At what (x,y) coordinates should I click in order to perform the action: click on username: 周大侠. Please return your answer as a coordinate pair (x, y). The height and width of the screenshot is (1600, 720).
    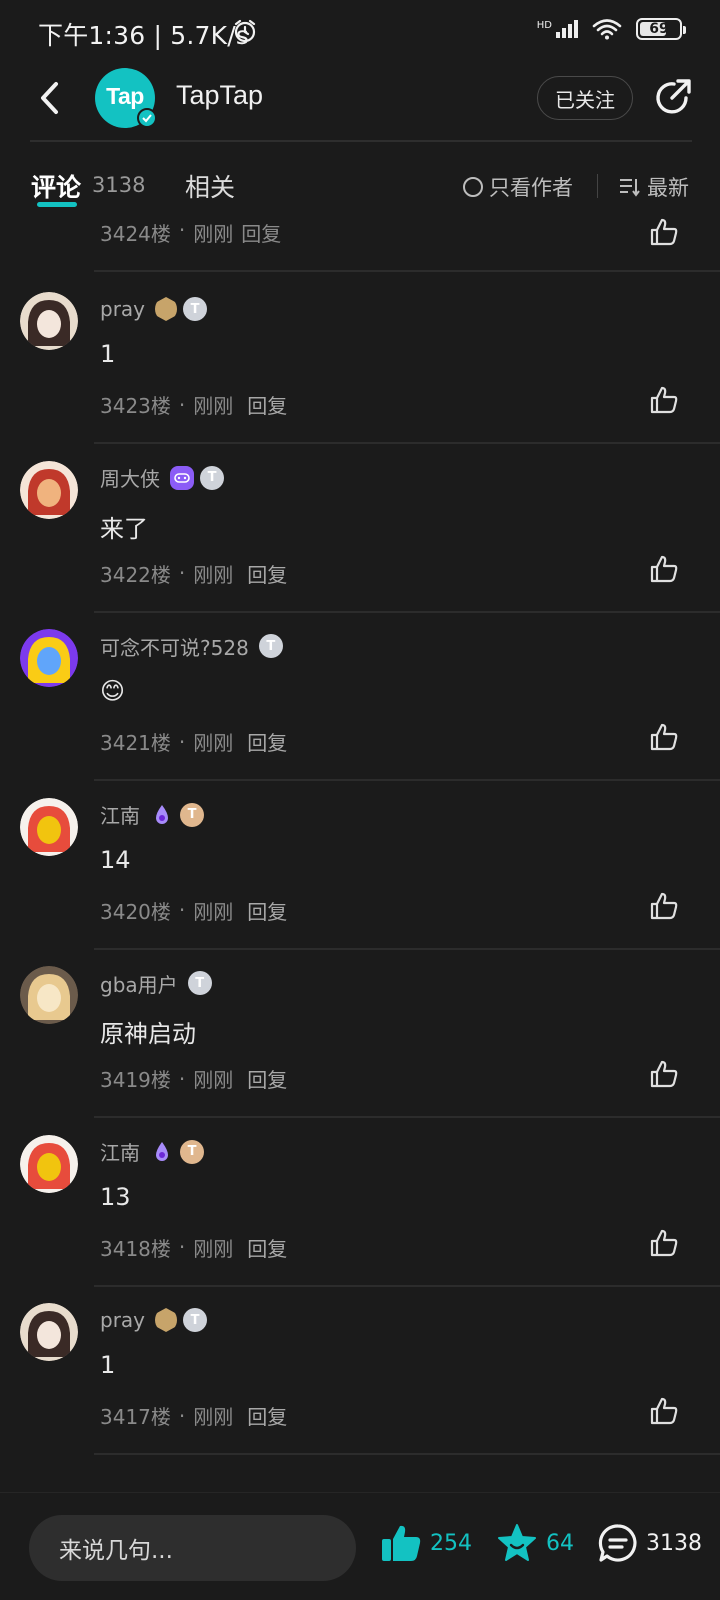
    Looking at the image, I should click on (130, 477).